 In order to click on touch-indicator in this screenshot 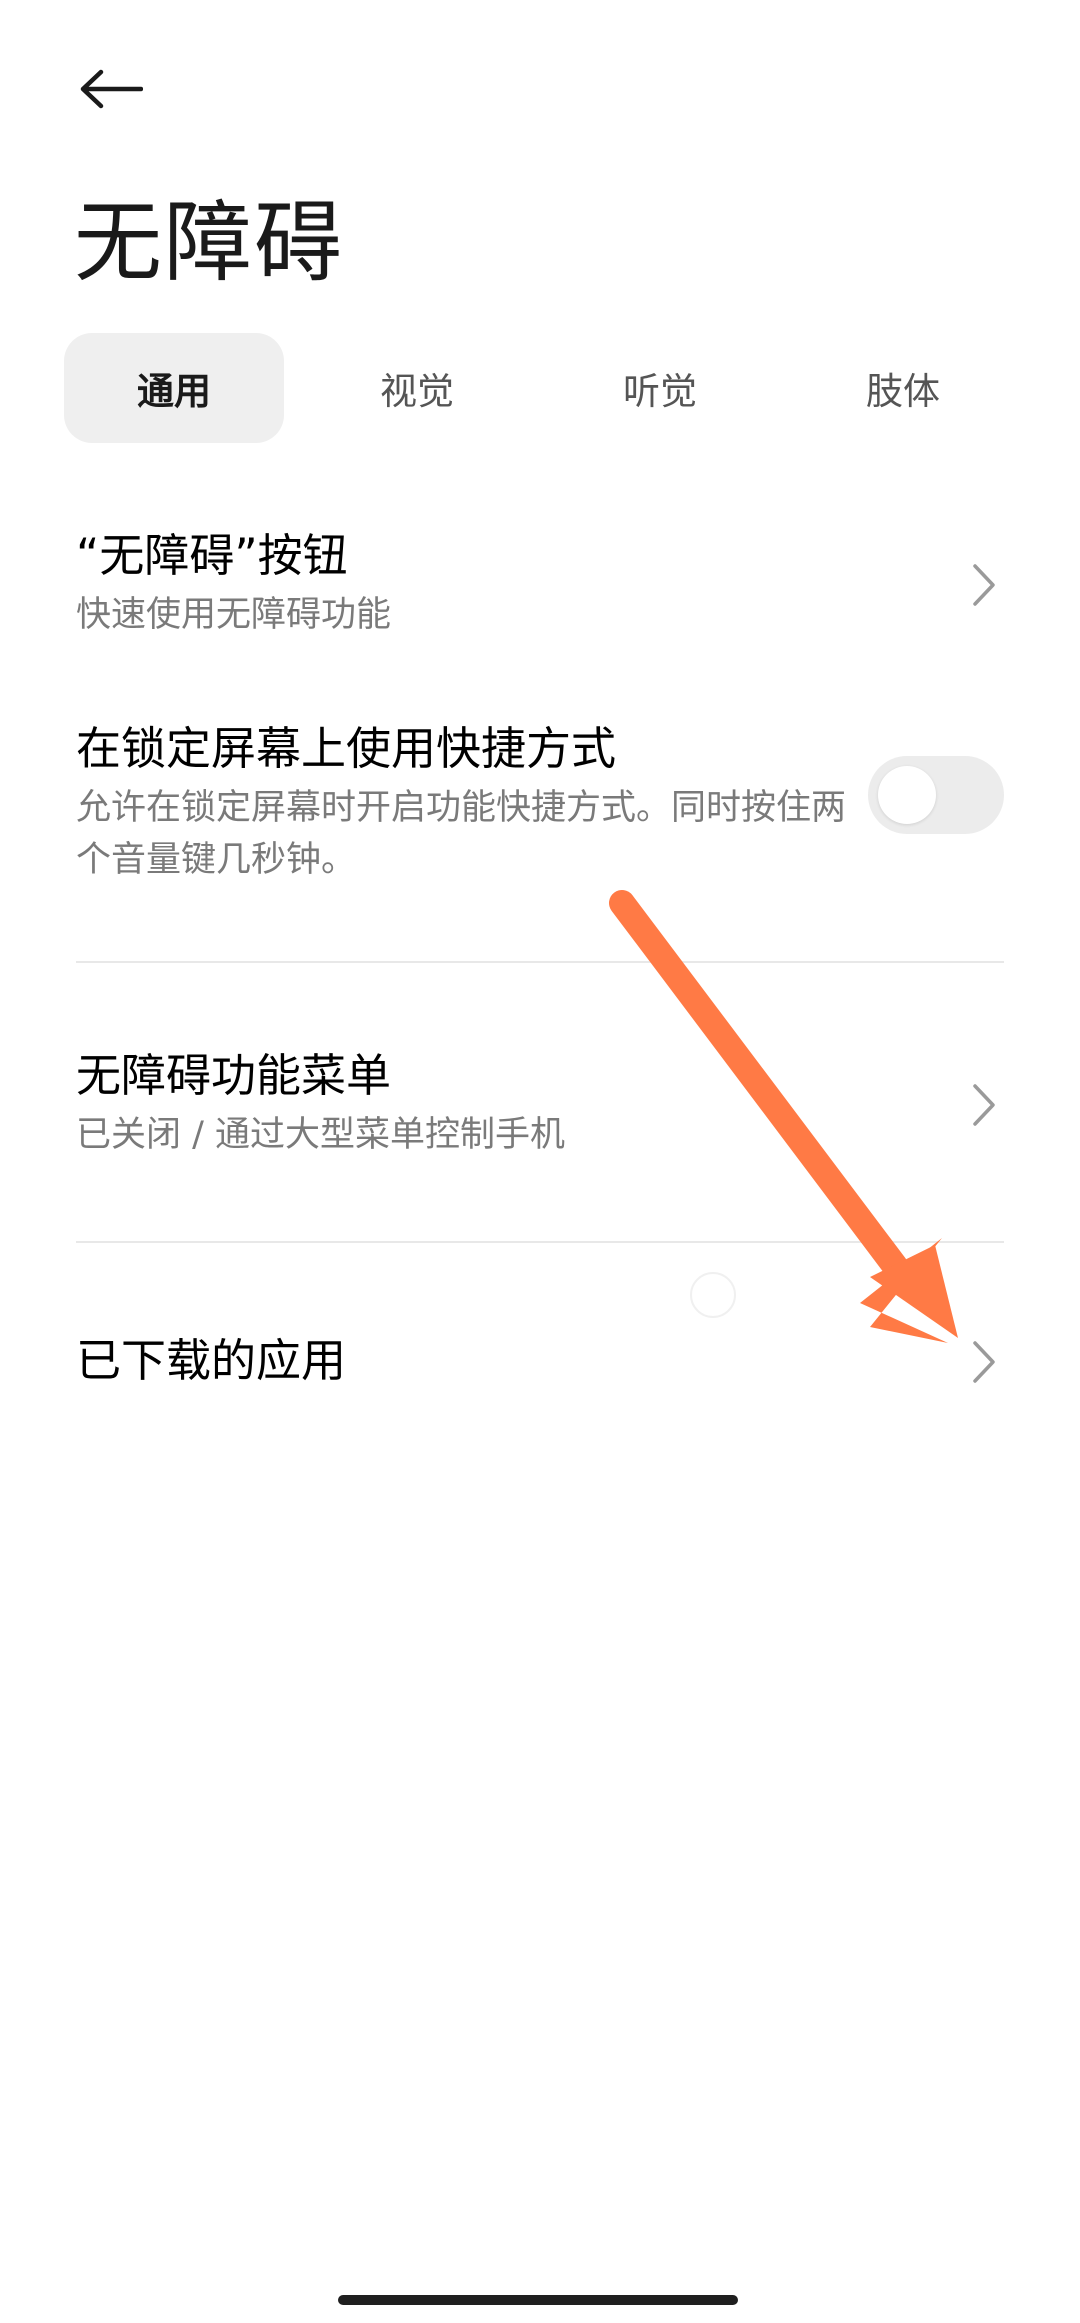, I will do `click(713, 1295)`.